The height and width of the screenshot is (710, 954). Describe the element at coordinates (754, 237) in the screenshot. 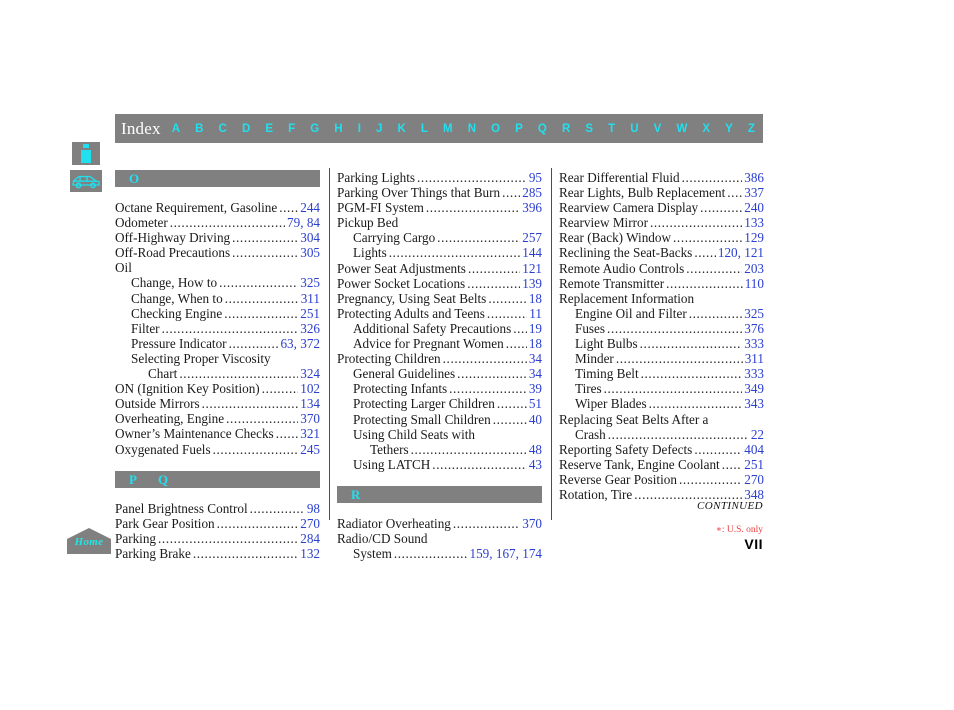

I see `index-entry-pages: 129` at that location.